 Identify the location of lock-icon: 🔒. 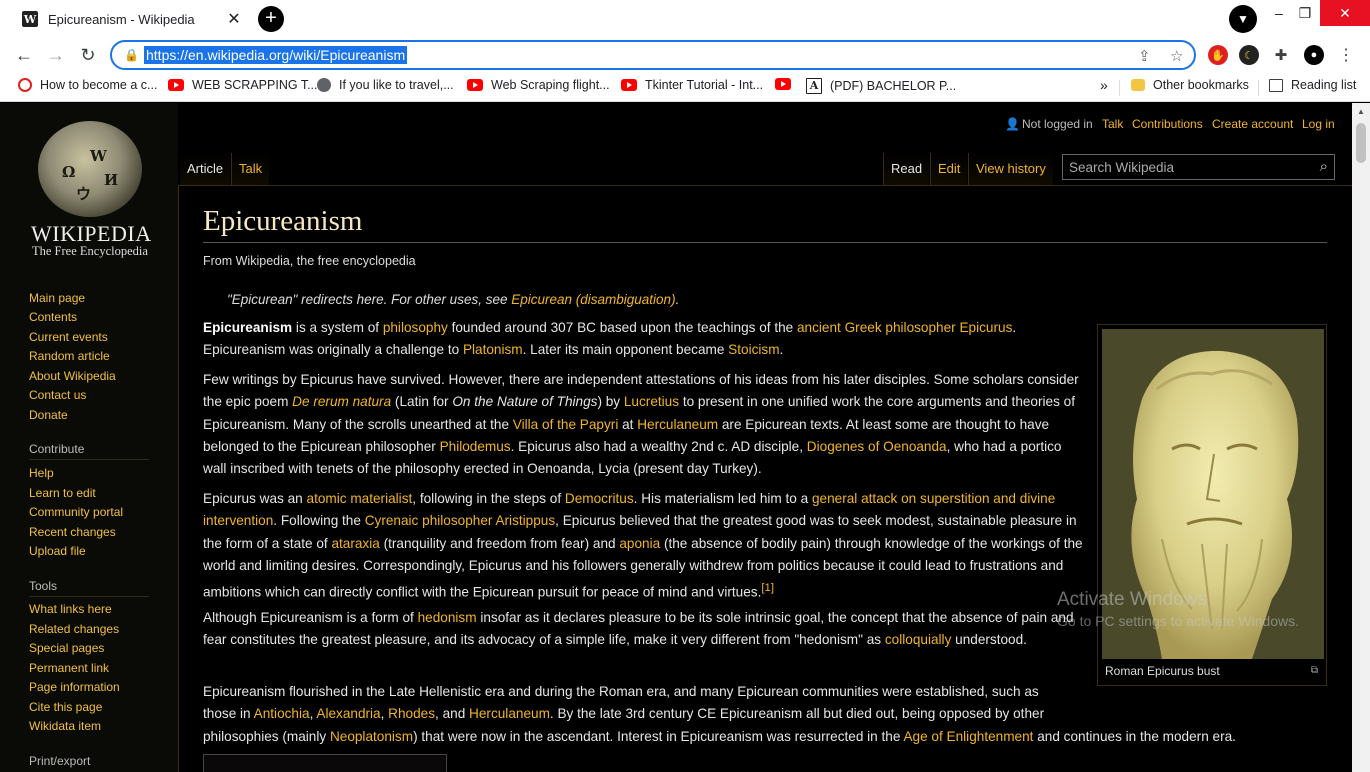
(131, 55).